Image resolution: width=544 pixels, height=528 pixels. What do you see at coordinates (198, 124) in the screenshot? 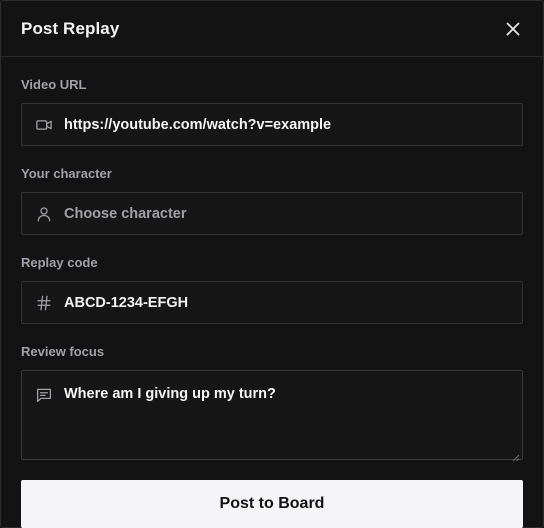
I see `video-url-value: https://youtube.com/watch?v=example` at bounding box center [198, 124].